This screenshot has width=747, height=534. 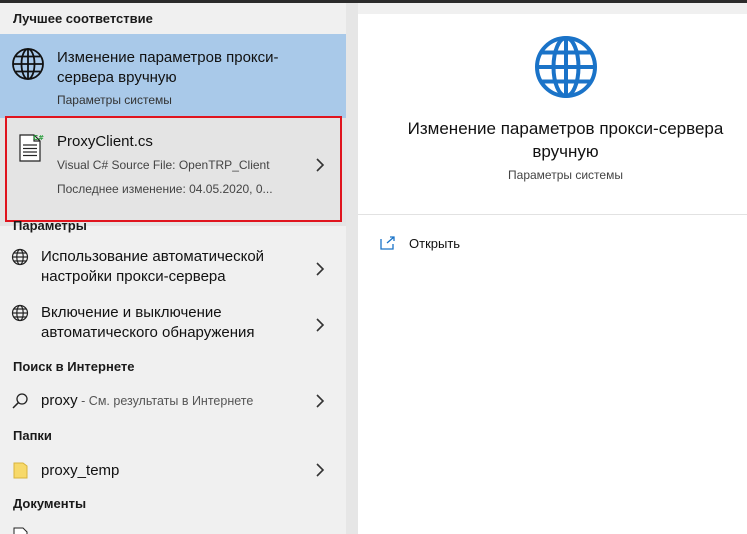 I want to click on document-item-partial, so click(x=173, y=528).